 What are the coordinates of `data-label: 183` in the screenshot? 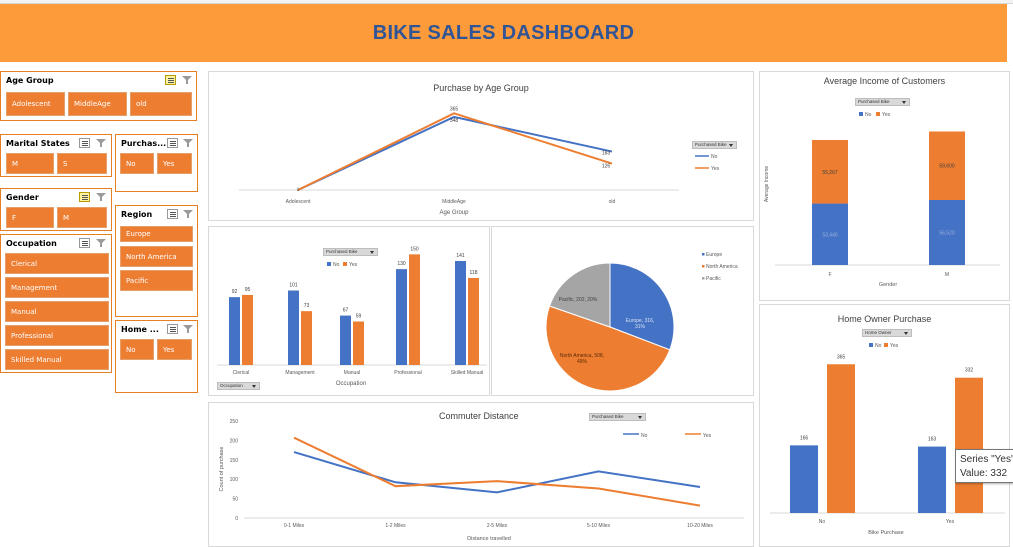 It's located at (606, 154).